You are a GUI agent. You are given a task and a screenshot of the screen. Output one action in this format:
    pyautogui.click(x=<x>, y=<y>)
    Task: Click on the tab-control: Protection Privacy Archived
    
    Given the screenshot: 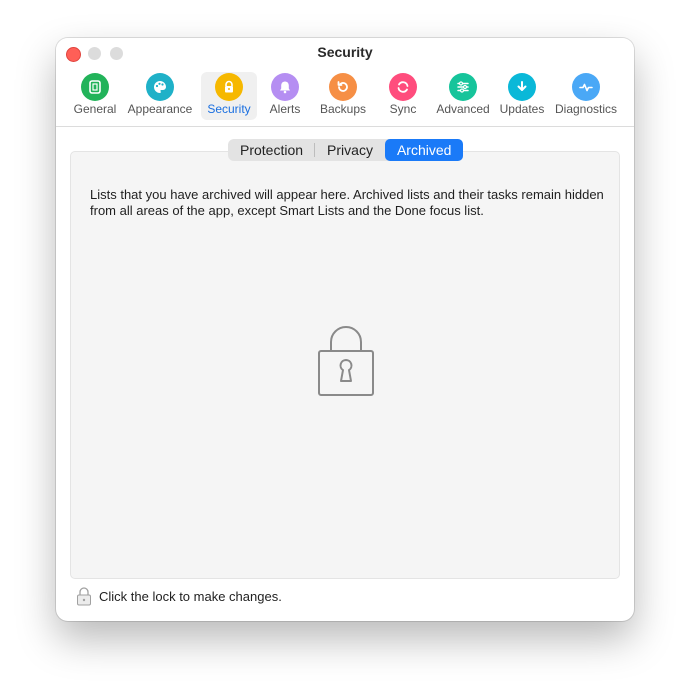 What is the action you would take?
    pyautogui.click(x=346, y=150)
    